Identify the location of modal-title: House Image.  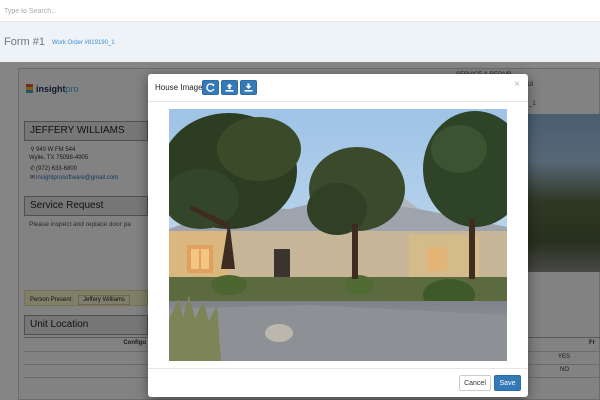
(179, 87).